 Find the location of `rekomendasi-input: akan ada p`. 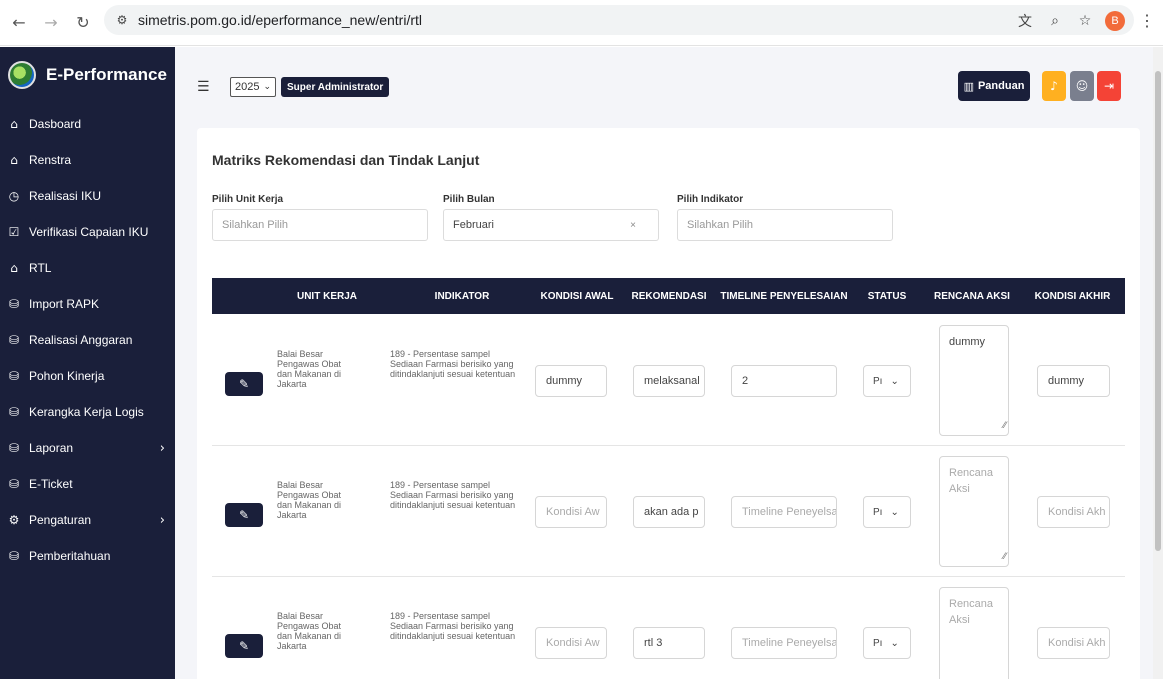

rekomendasi-input: akan ada p is located at coordinates (669, 512).